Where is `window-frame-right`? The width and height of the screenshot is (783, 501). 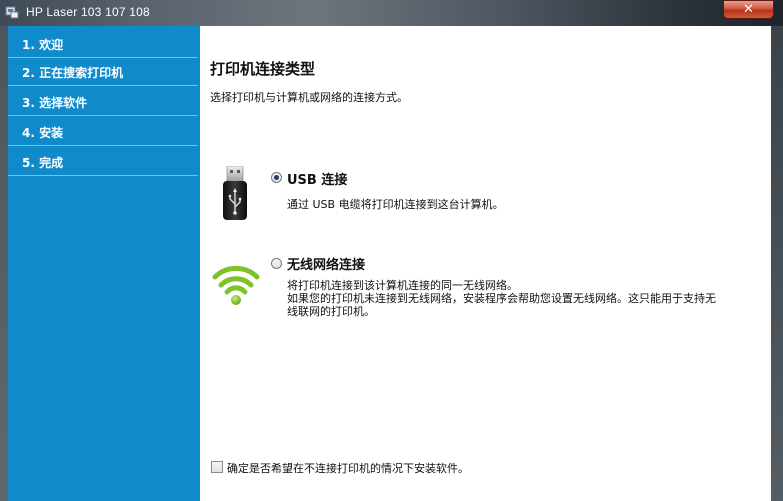
window-frame-right is located at coordinates (777, 263).